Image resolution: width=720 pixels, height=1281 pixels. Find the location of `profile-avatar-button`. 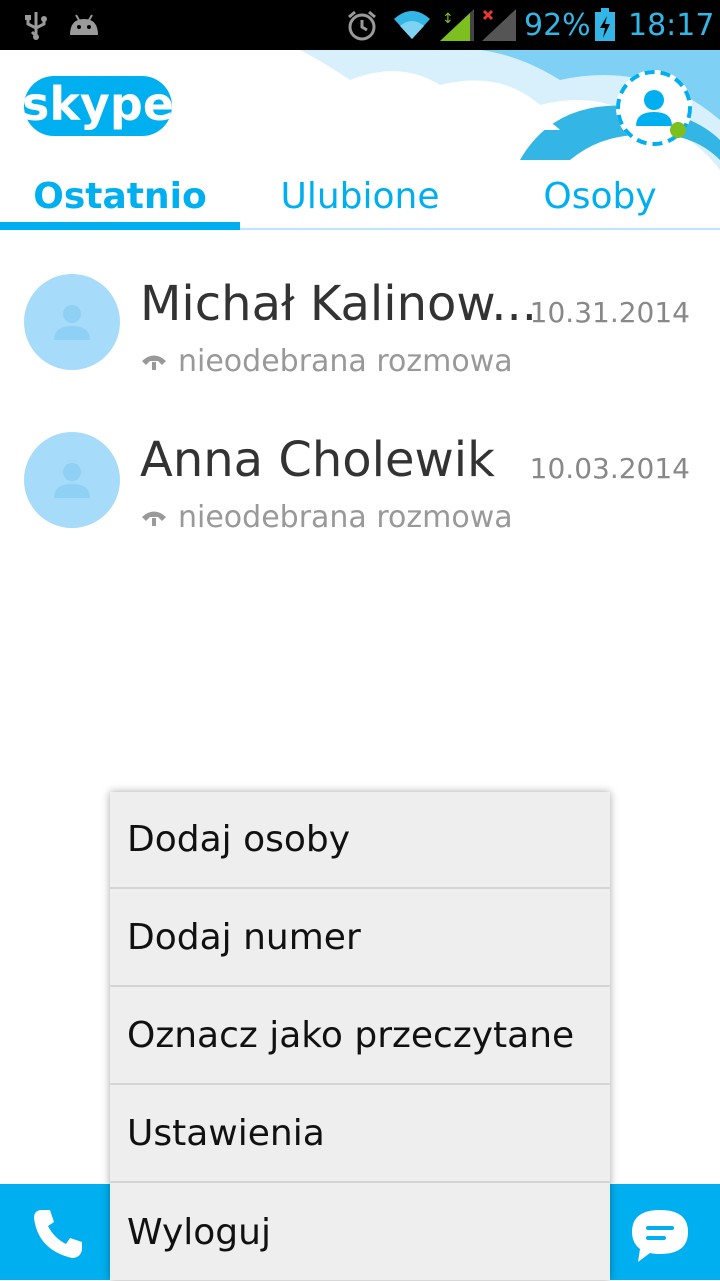

profile-avatar-button is located at coordinates (654, 108).